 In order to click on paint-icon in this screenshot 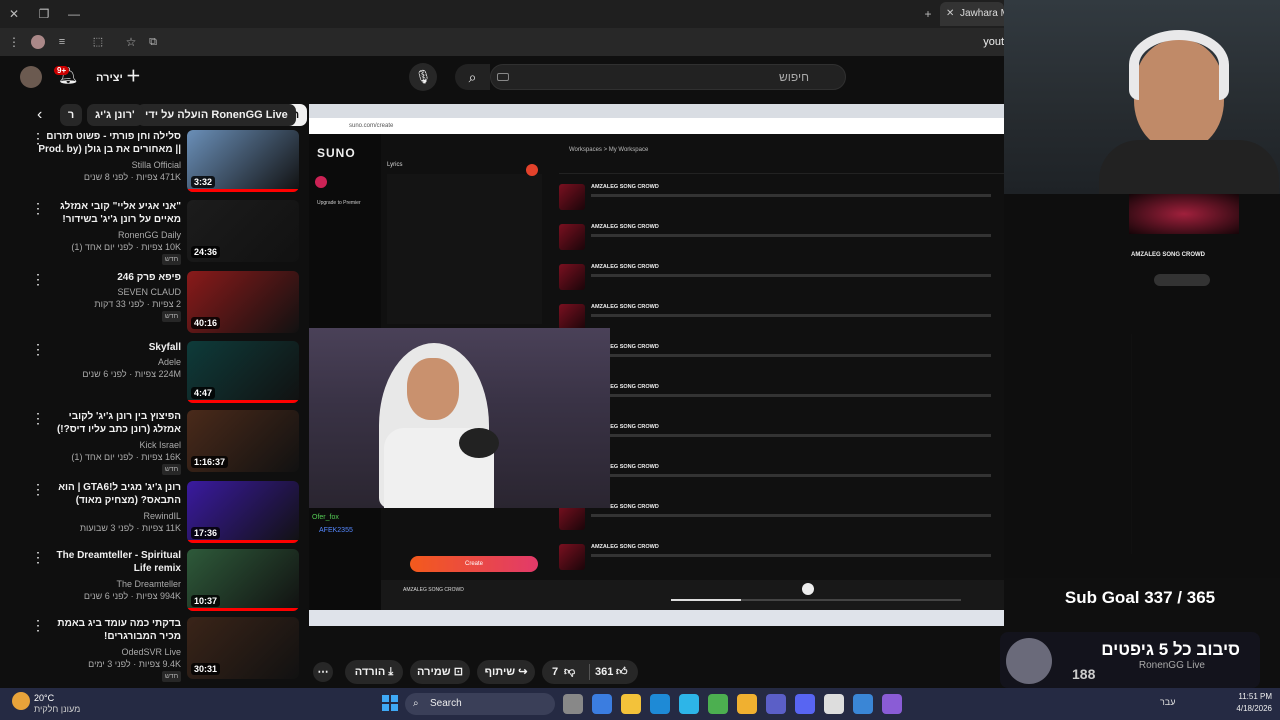, I will do `click(863, 704)`.